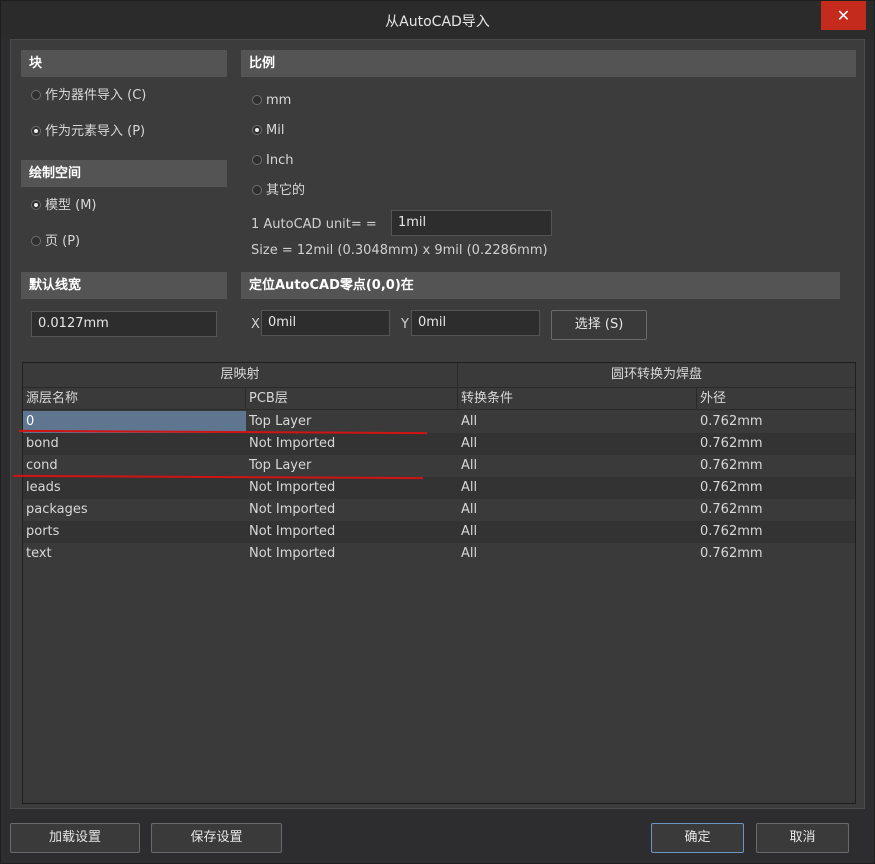 The image size is (875, 864). I want to click on blocks-section-header: 块, so click(124, 63).